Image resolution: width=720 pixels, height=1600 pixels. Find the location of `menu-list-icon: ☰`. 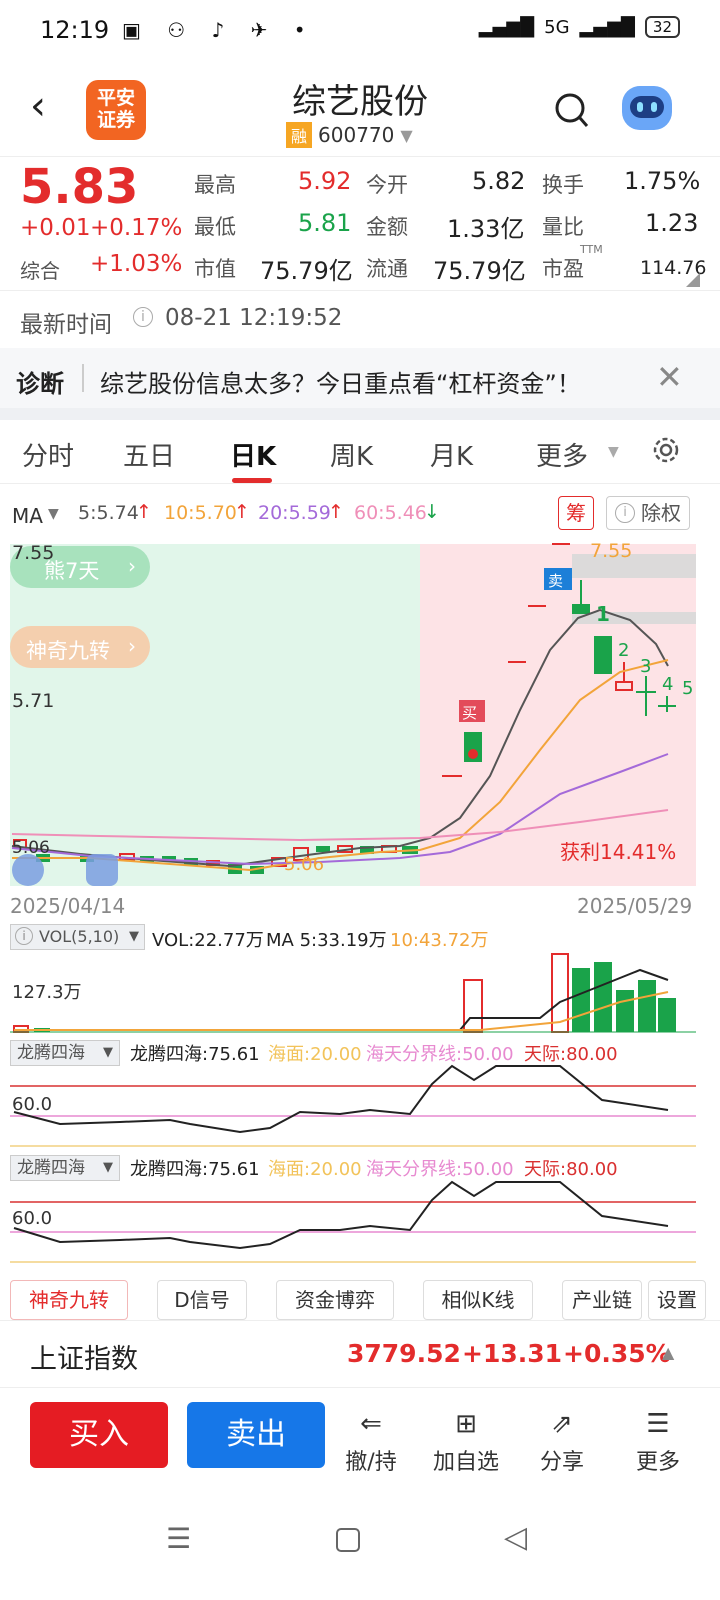

menu-list-icon: ☰ is located at coordinates (658, 1424).